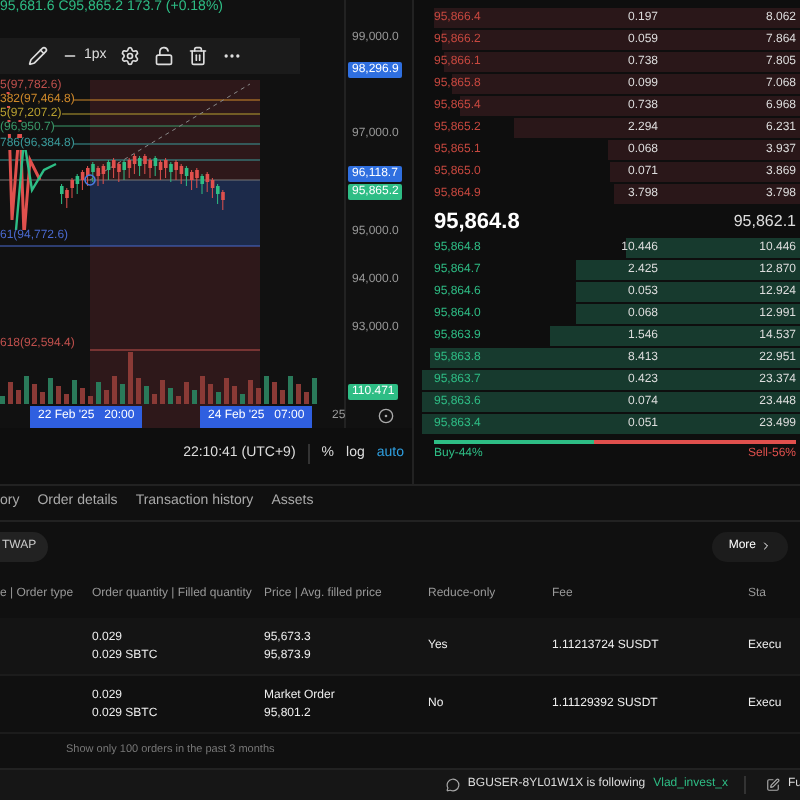  What do you see at coordinates (452, 785) in the screenshot?
I see `chat-icon` at bounding box center [452, 785].